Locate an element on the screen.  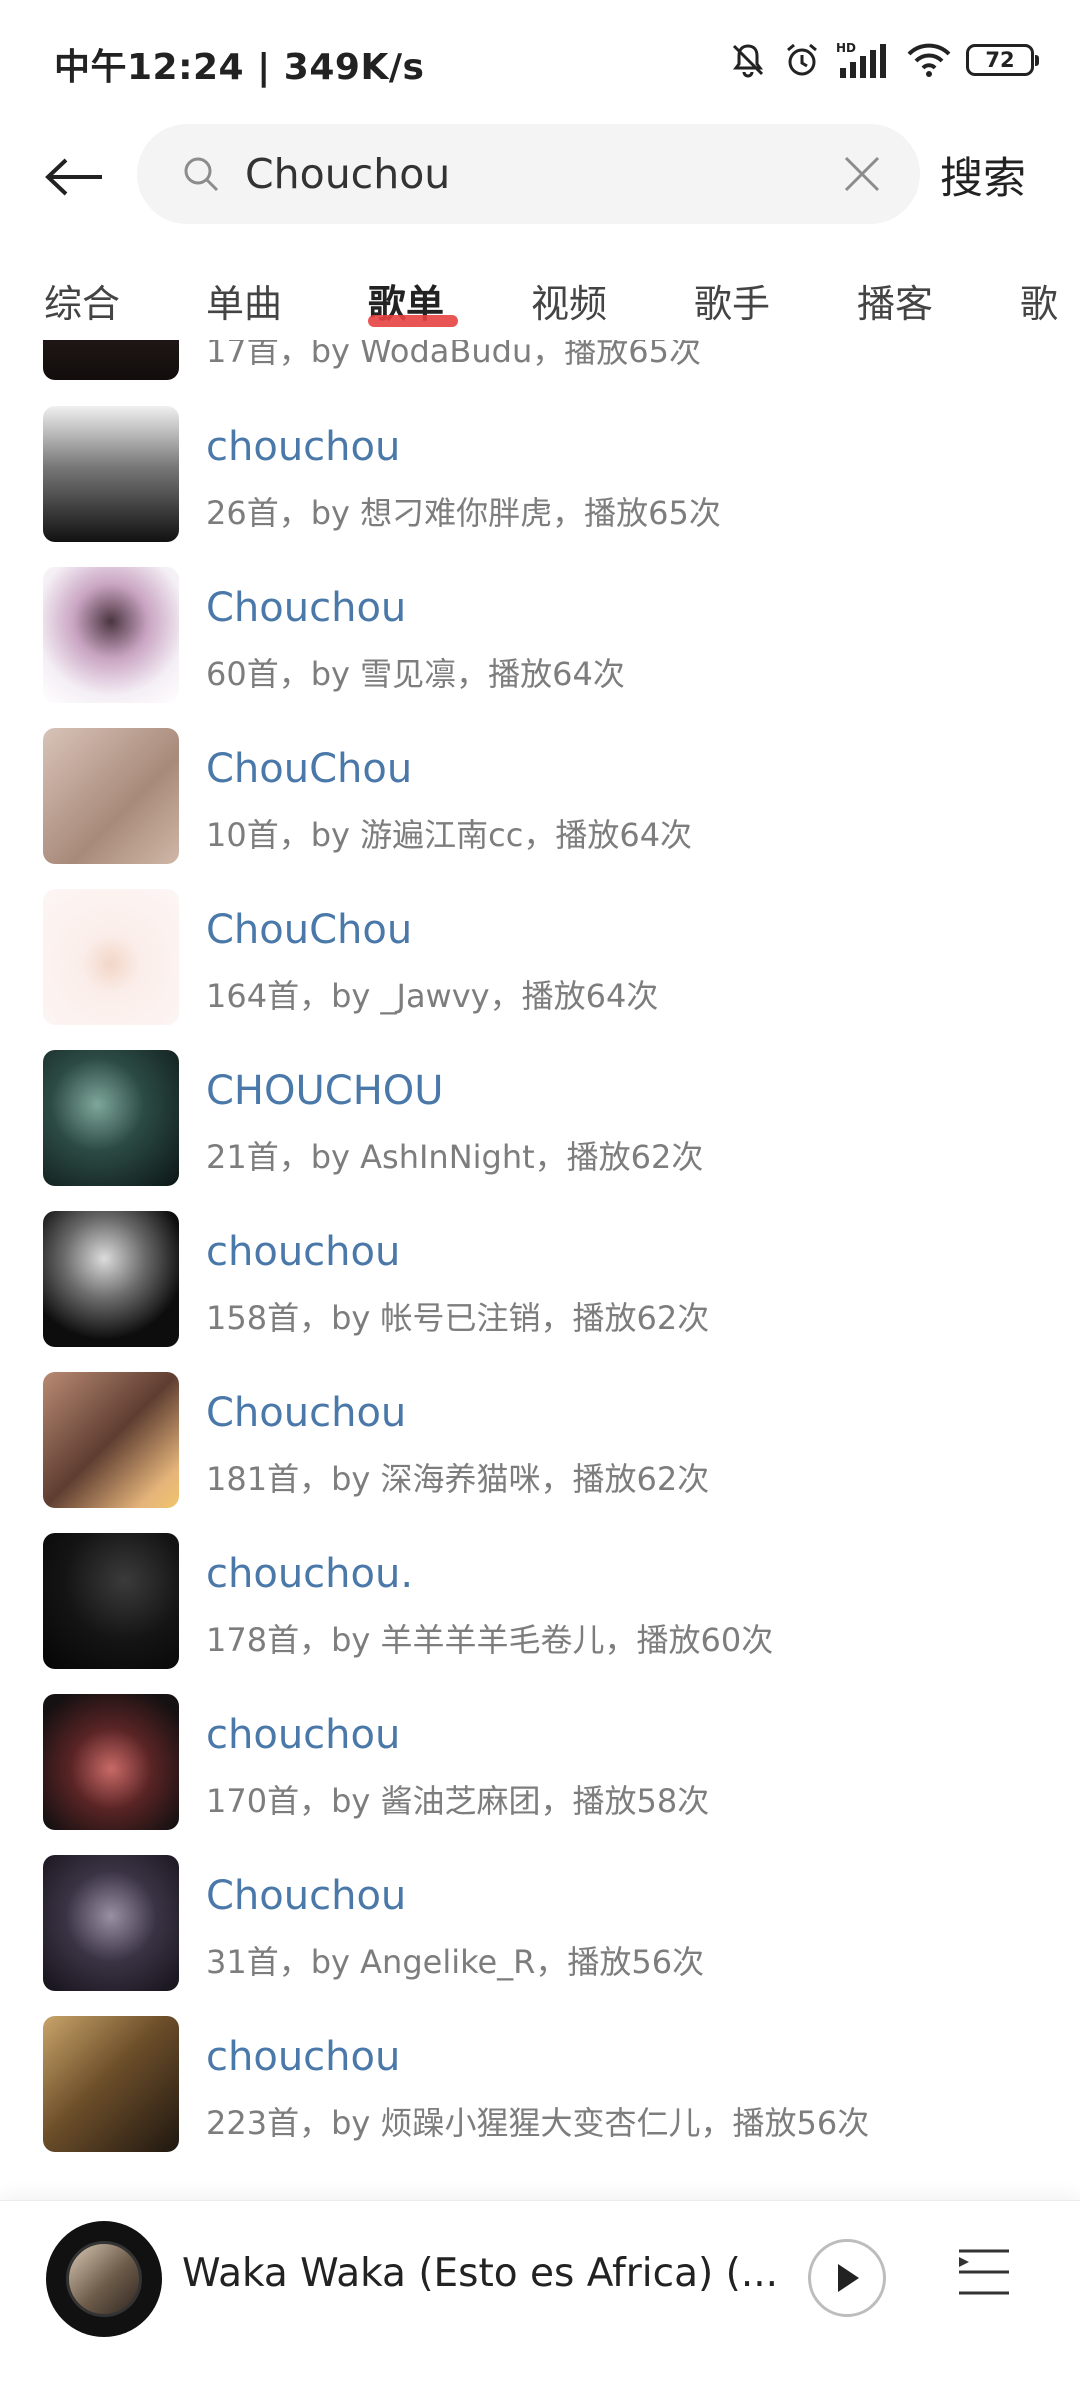
playlist-meta: 223首，by 烦躁小猩猩大变杏仁儿，播放56次 is located at coordinates (538, 2123).